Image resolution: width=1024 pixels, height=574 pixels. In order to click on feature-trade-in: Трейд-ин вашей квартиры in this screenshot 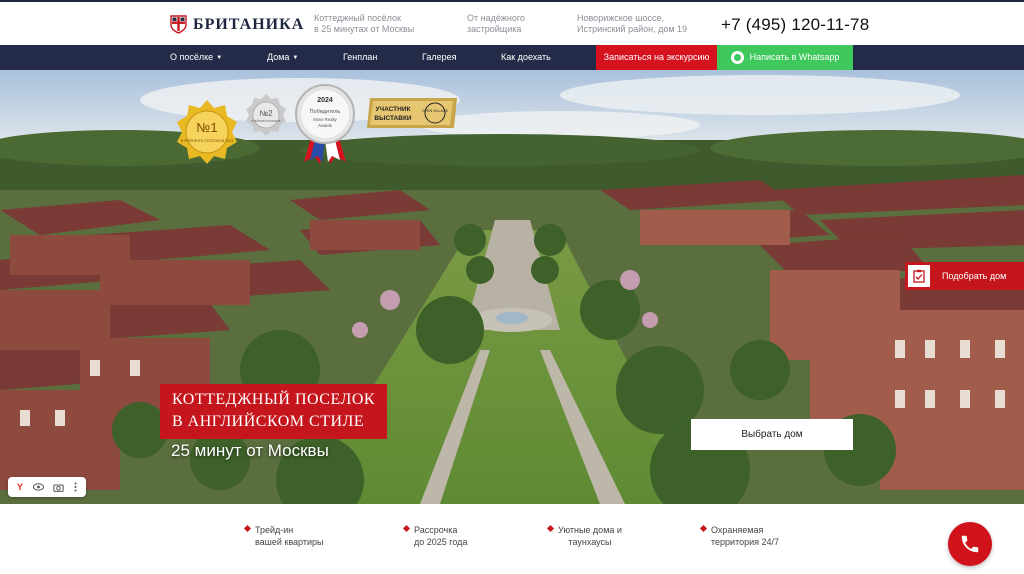, I will do `click(283, 536)`.